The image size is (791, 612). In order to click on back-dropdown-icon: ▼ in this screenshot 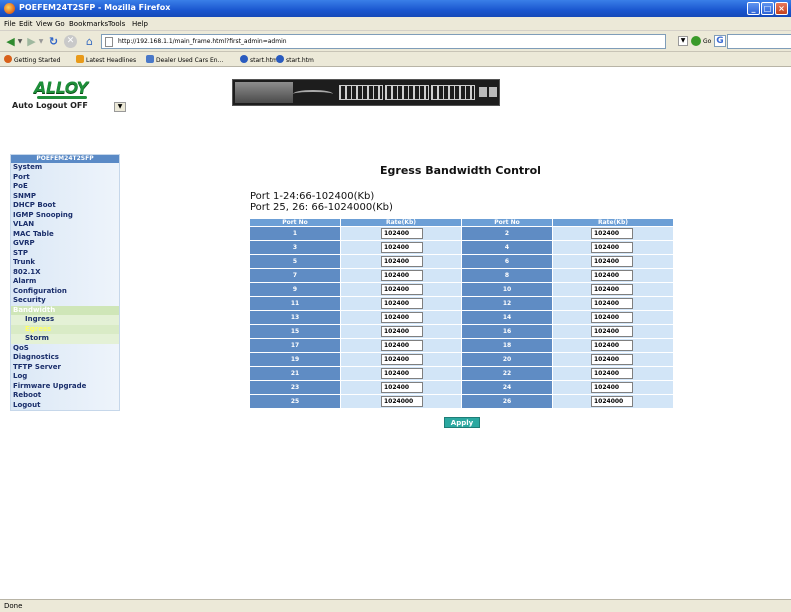, I will do `click(20, 41)`.